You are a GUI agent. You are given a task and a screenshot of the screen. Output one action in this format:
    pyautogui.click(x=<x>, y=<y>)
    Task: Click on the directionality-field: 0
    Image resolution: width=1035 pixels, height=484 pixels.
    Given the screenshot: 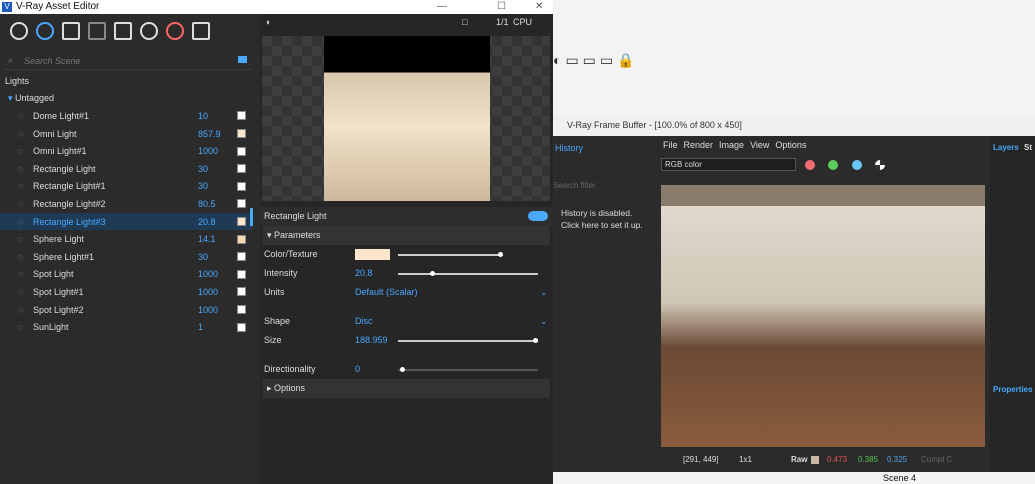 What is the action you would take?
    pyautogui.click(x=357, y=369)
    